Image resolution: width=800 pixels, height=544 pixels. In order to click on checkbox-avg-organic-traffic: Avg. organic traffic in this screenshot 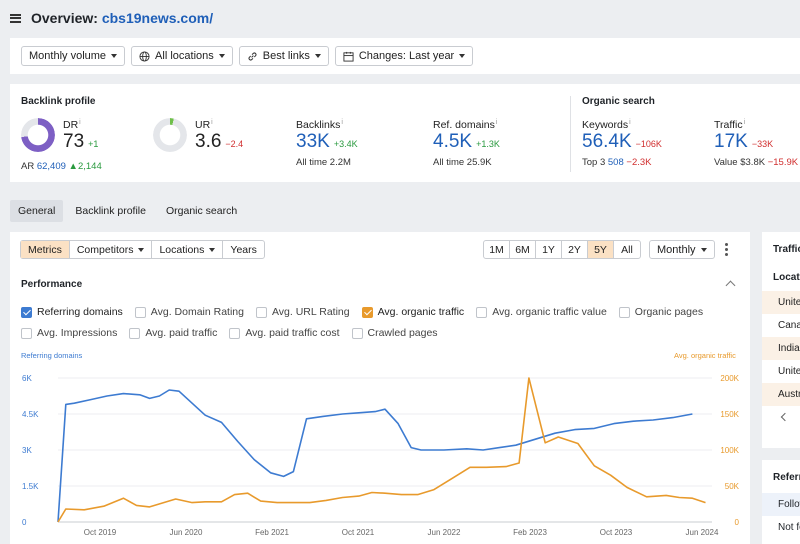, I will do `click(412, 312)`.